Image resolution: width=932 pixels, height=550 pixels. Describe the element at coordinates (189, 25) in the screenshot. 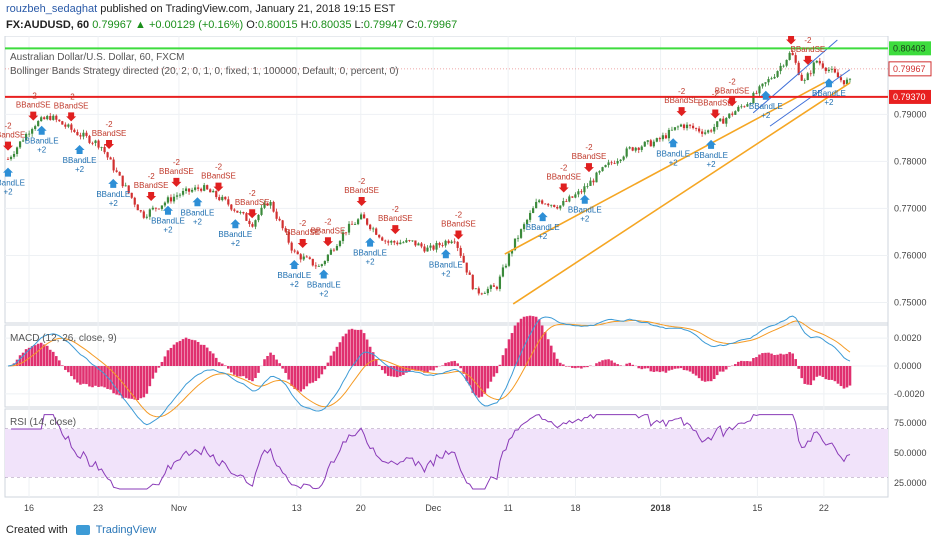

I see `price-change: ▲ +0.00129 (+0.16%)` at that location.